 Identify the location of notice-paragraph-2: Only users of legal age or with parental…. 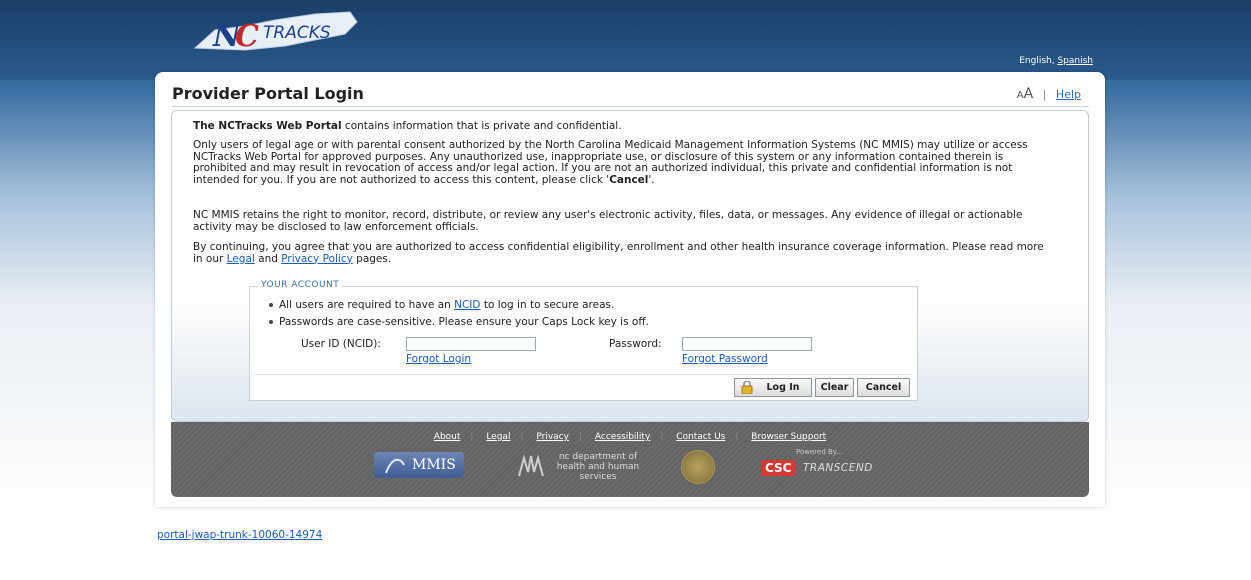
(623, 162).